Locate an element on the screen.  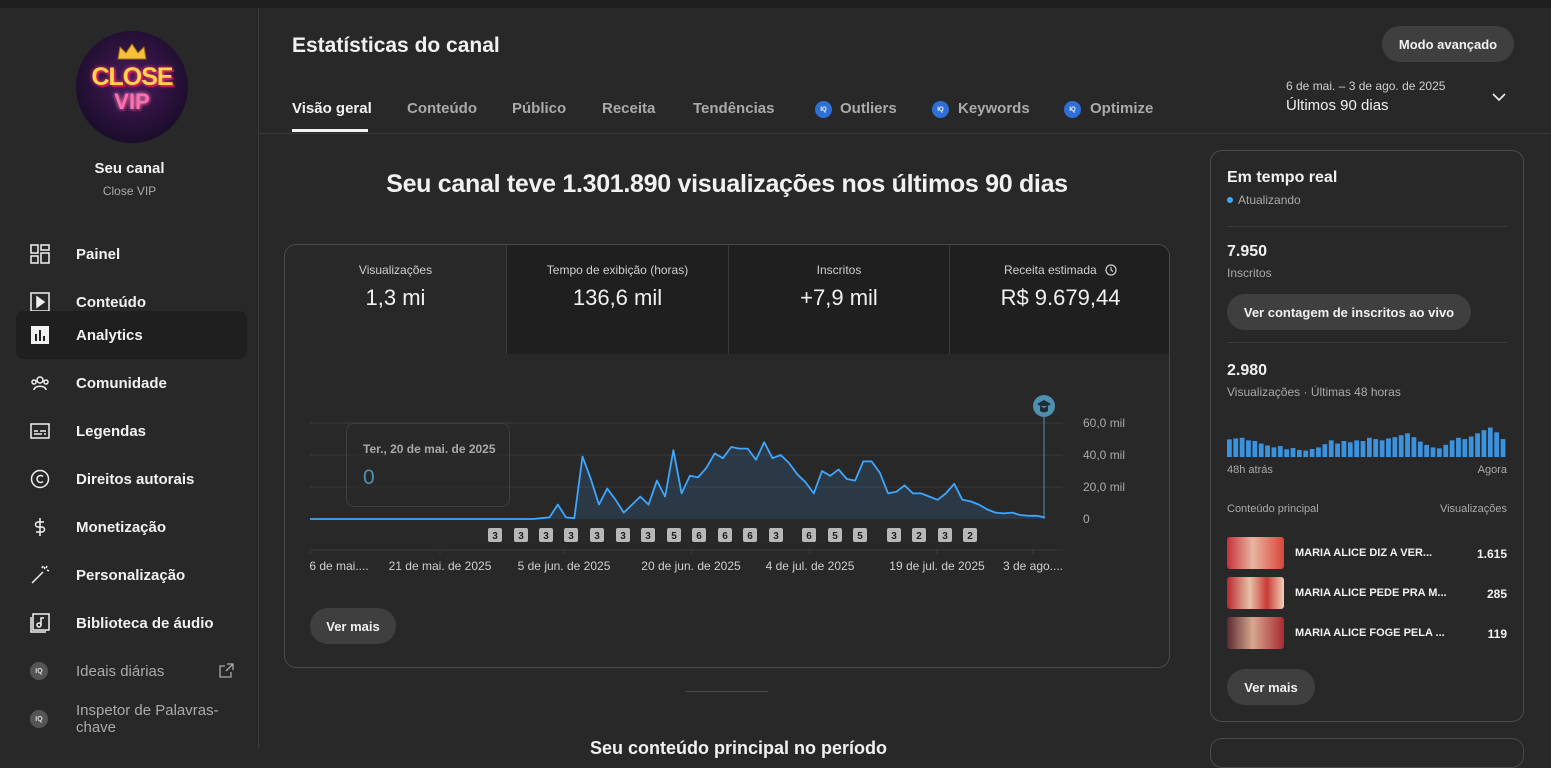
chevron-down-icon is located at coordinates (1499, 97).